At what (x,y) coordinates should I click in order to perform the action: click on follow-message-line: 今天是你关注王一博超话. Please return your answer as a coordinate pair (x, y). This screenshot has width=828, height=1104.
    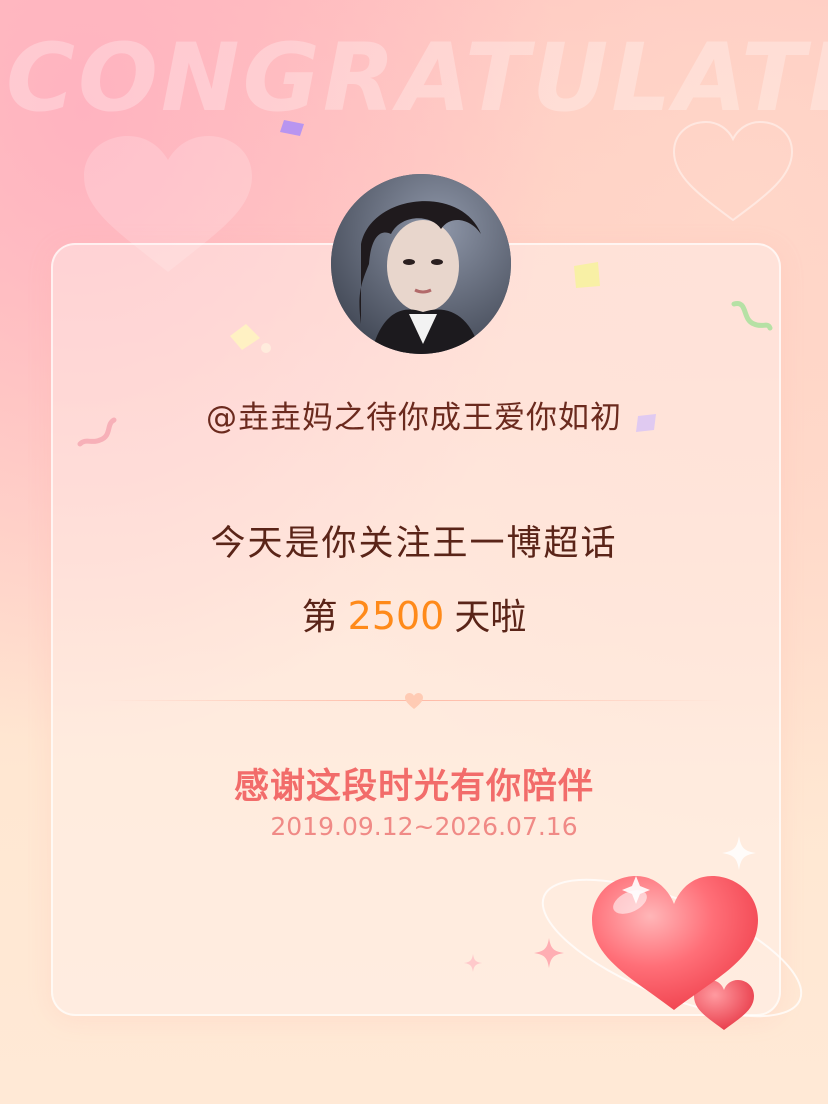
    Looking at the image, I should click on (414, 544).